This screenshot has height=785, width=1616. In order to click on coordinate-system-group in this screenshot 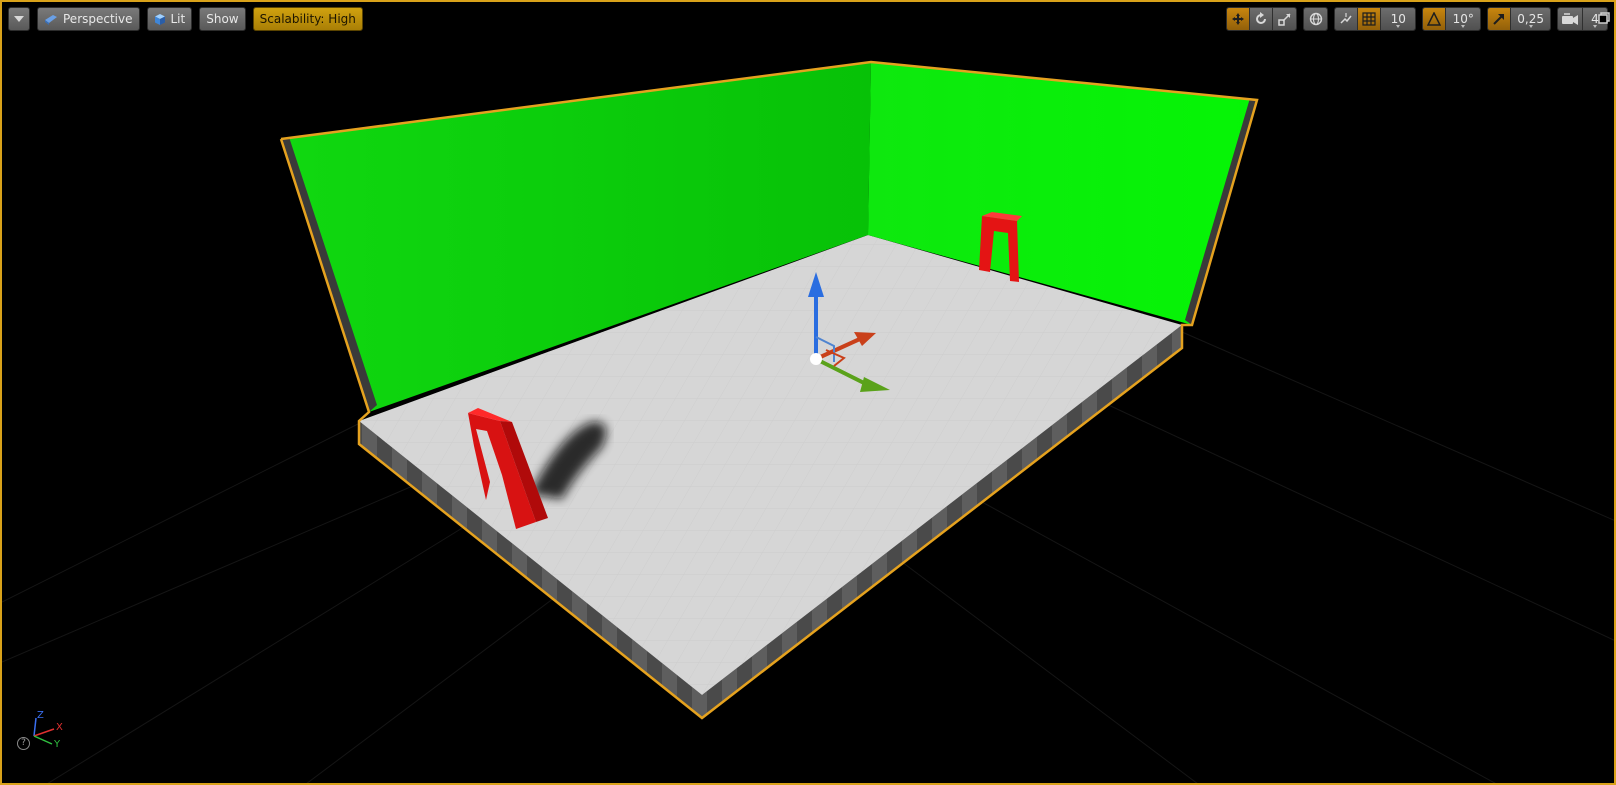, I will do `click(1316, 19)`.